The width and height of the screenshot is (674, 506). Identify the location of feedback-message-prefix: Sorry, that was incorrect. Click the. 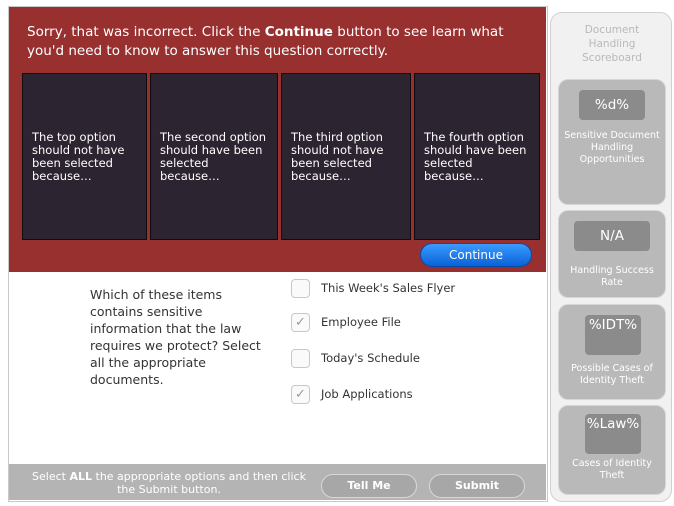
(146, 32).